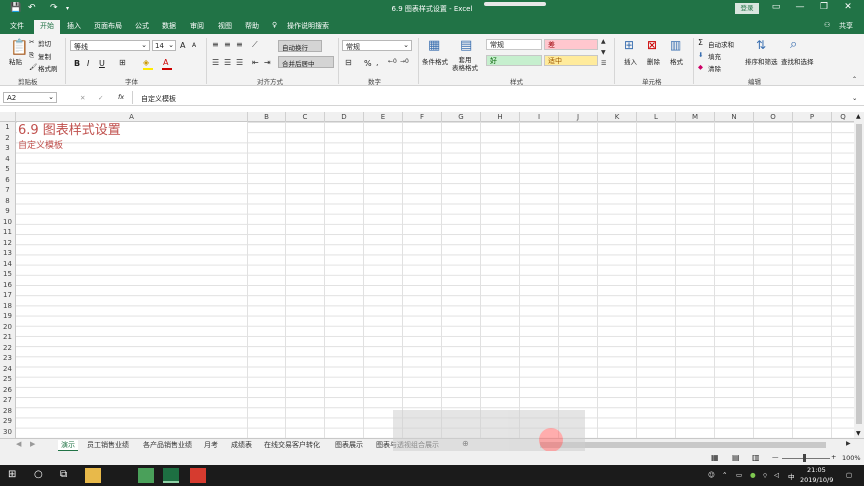 Image resolution: width=864 pixels, height=486 pixels. Describe the element at coordinates (7, 390) in the screenshot. I see `row-header: 26` at that location.